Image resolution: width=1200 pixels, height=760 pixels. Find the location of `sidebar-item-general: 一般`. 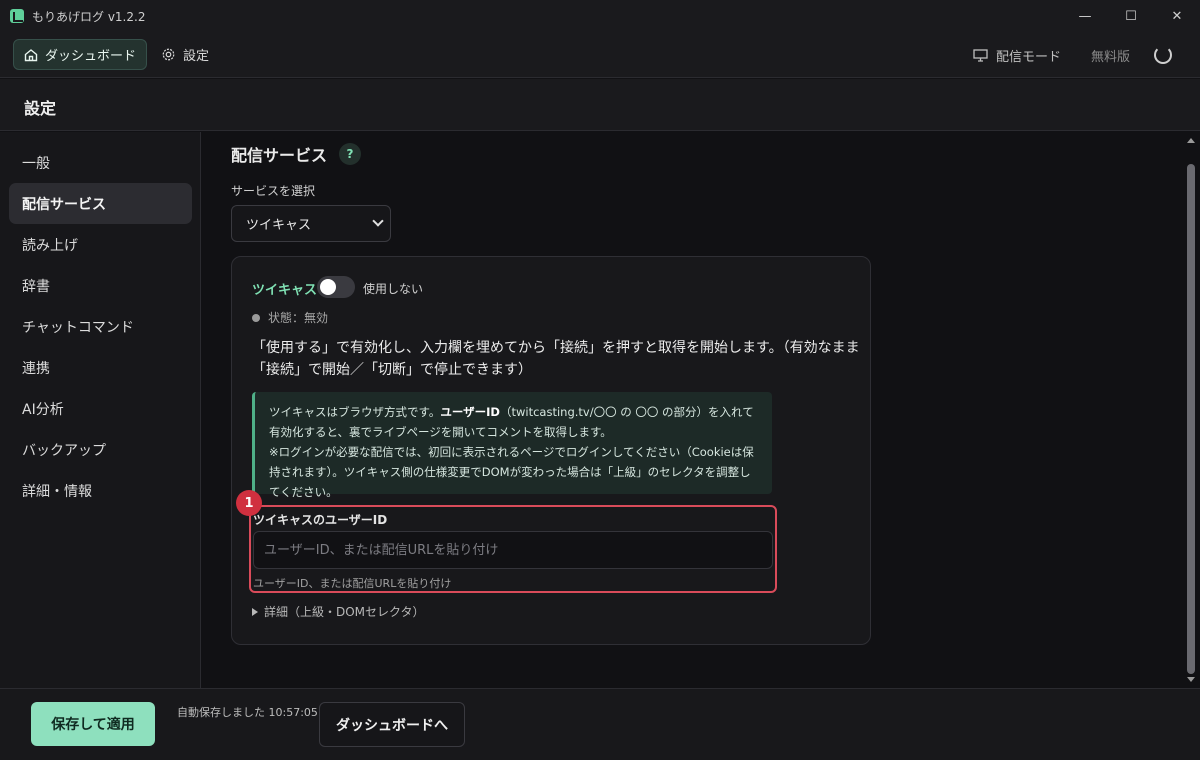

sidebar-item-general: 一般 is located at coordinates (100, 162).